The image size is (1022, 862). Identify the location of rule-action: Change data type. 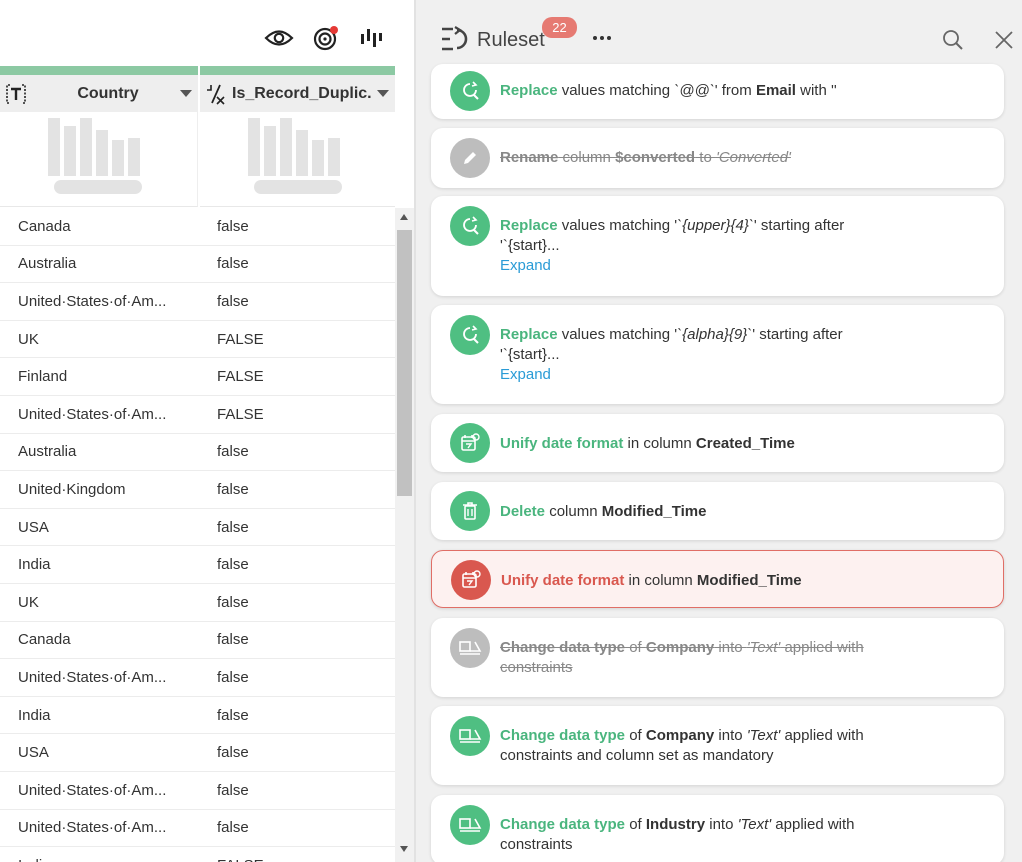
(563, 647).